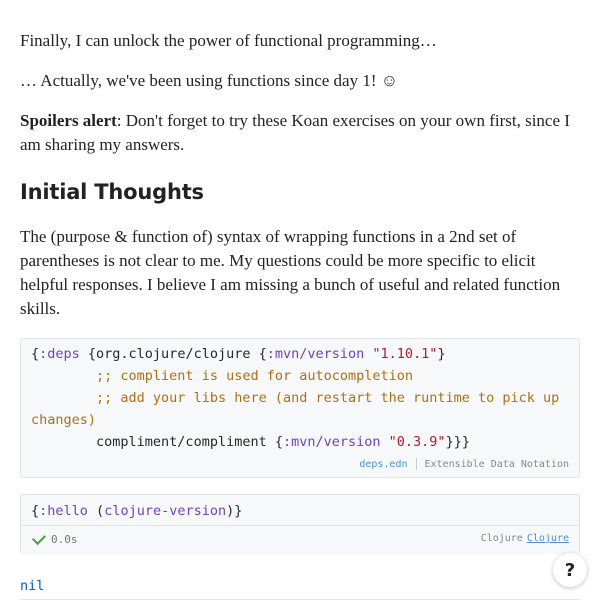 The width and height of the screenshot is (600, 600). What do you see at coordinates (300, 539) in the screenshot?
I see `cell-status-bar: 0.0s Clojure Clojure` at bounding box center [300, 539].